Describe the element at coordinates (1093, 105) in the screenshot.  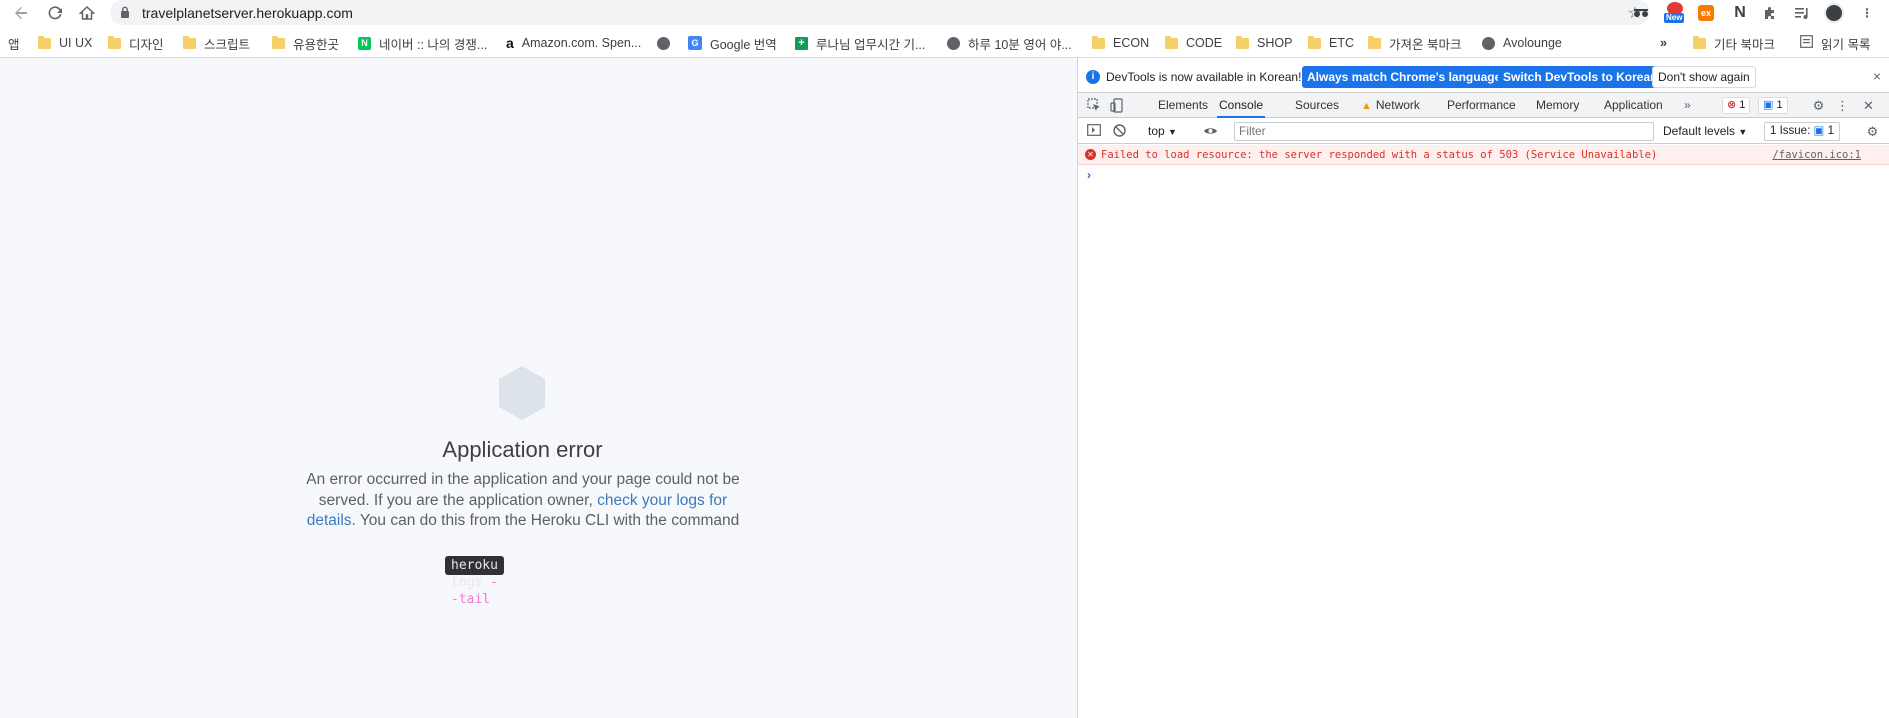
I see `inspect-element-icon` at that location.